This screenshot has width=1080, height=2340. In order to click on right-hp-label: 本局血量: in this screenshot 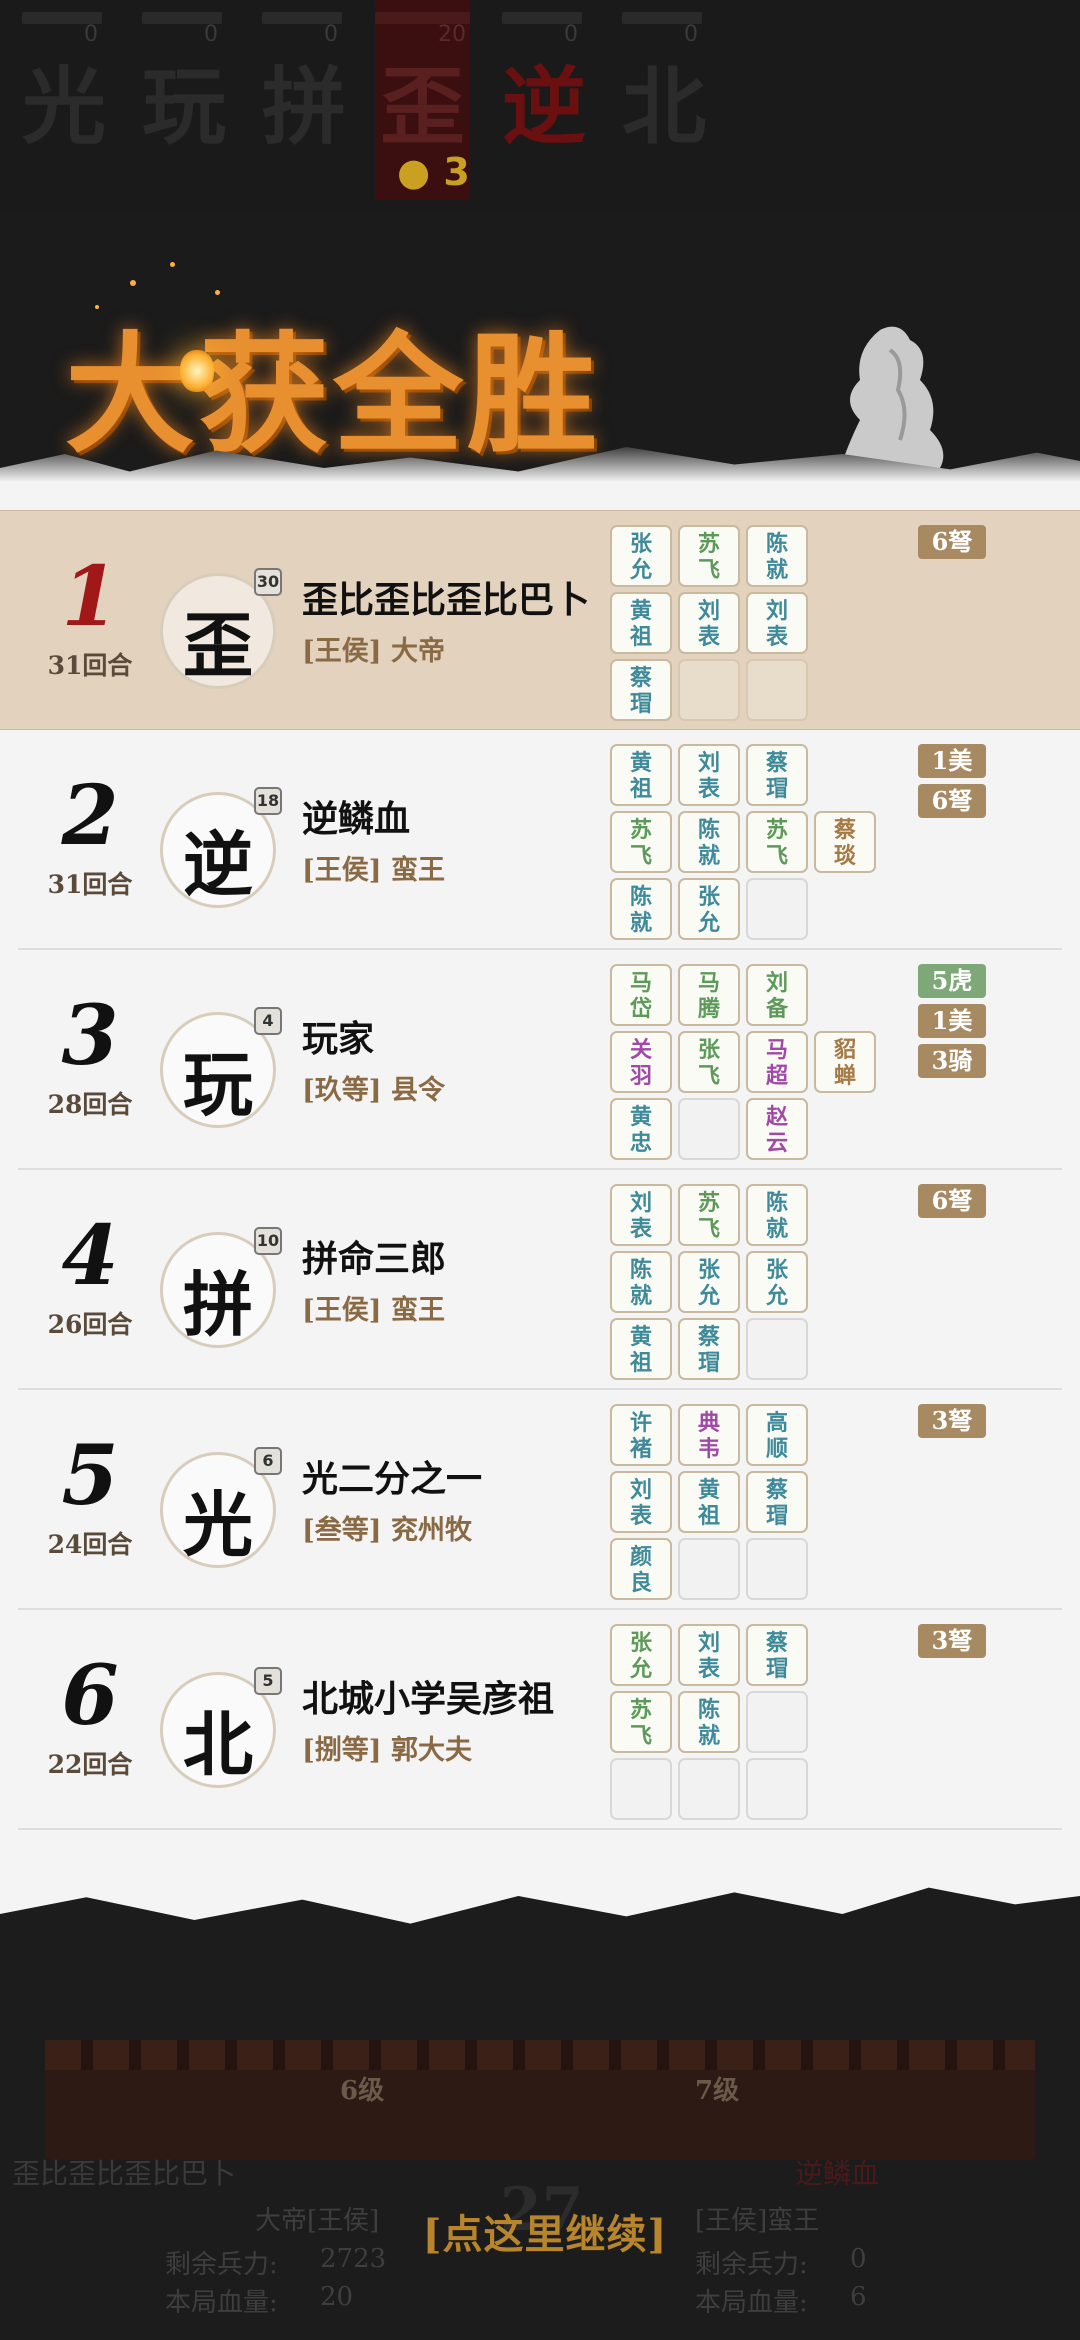, I will do `click(751, 2303)`.